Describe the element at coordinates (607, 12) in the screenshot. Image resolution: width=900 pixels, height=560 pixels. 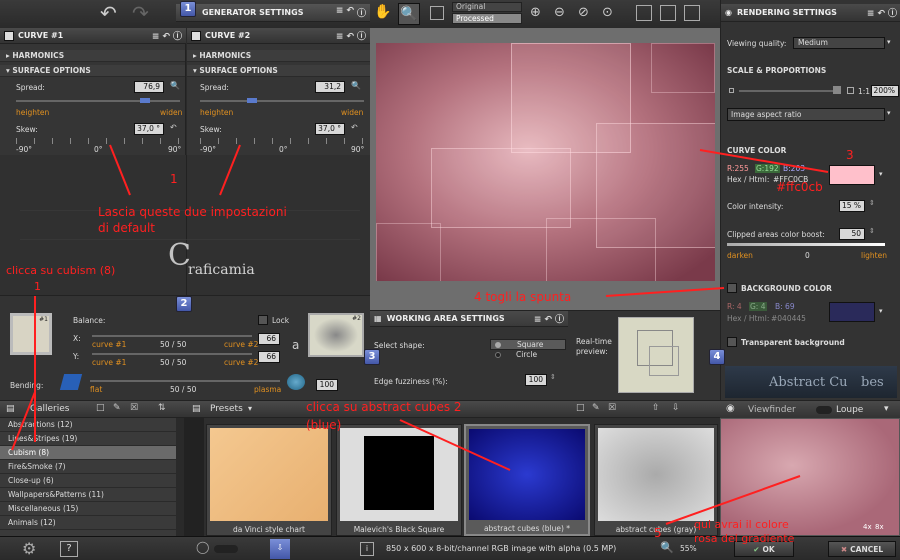
I see `eyedropper-menu-icon: ⊙` at that location.